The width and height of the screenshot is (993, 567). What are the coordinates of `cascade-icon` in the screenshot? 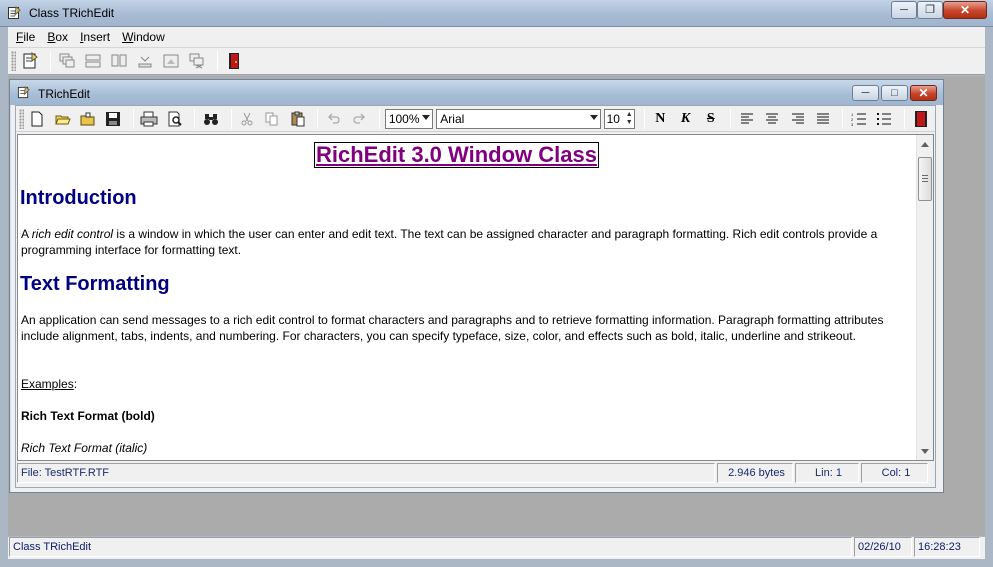 It's located at (67, 60).